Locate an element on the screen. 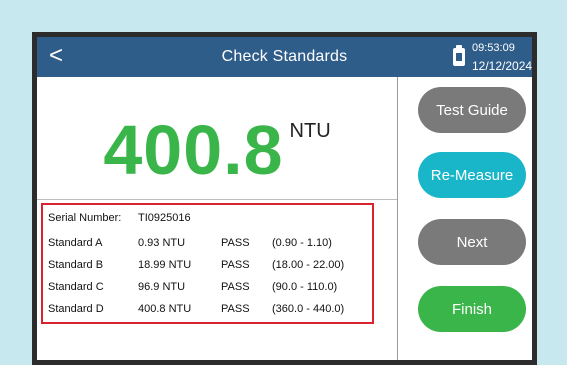 This screenshot has width=567, height=365. re-measure-button: Re-Measure is located at coordinates (472, 175).